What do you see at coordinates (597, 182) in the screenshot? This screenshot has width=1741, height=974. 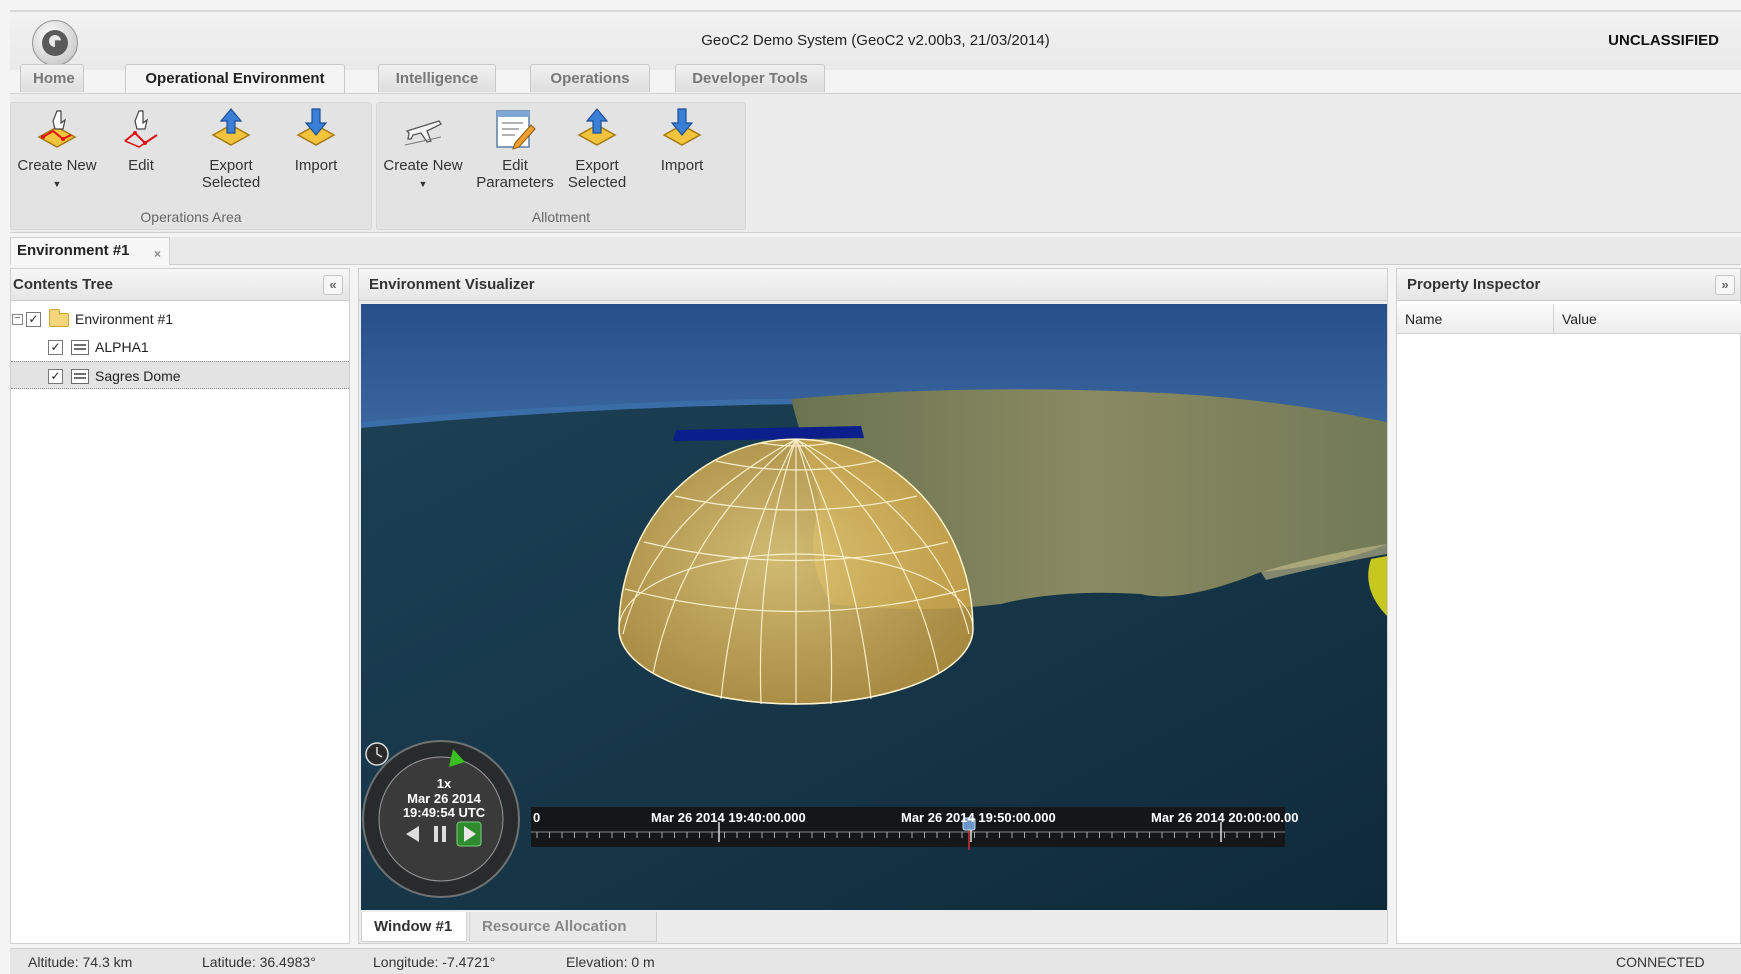 I see `export-allotment-label-line2: Selected` at bounding box center [597, 182].